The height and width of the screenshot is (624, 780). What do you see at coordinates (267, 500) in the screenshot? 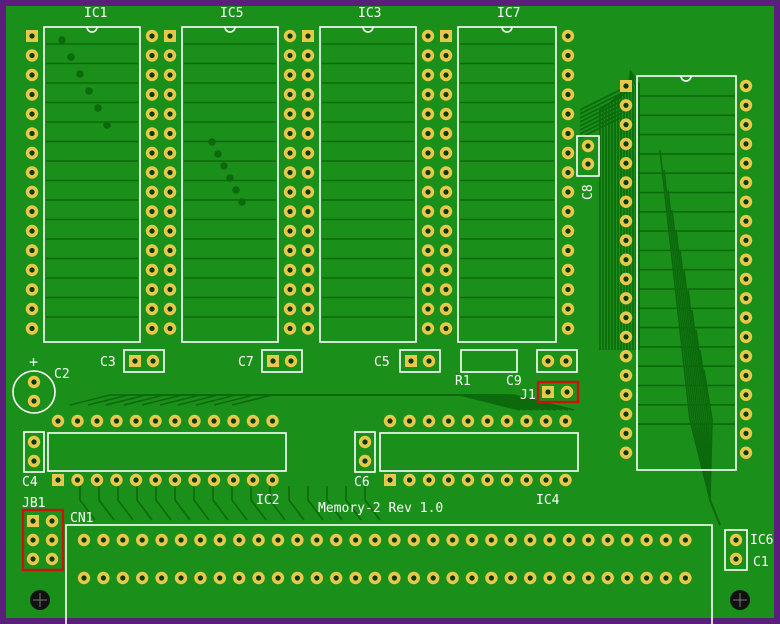
I see `label-ic2: IC2` at bounding box center [267, 500].